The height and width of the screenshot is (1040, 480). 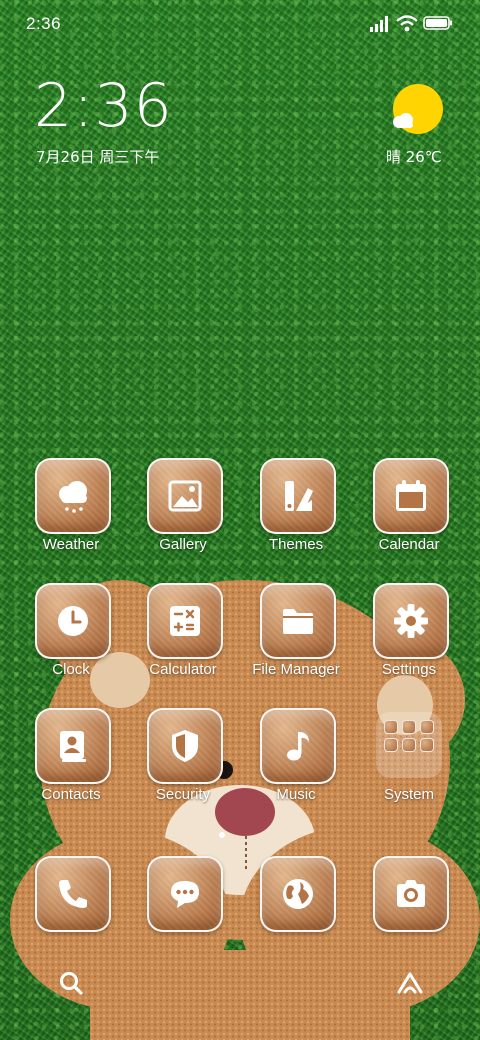 I want to click on app-weather: Weather, so click(x=71, y=508).